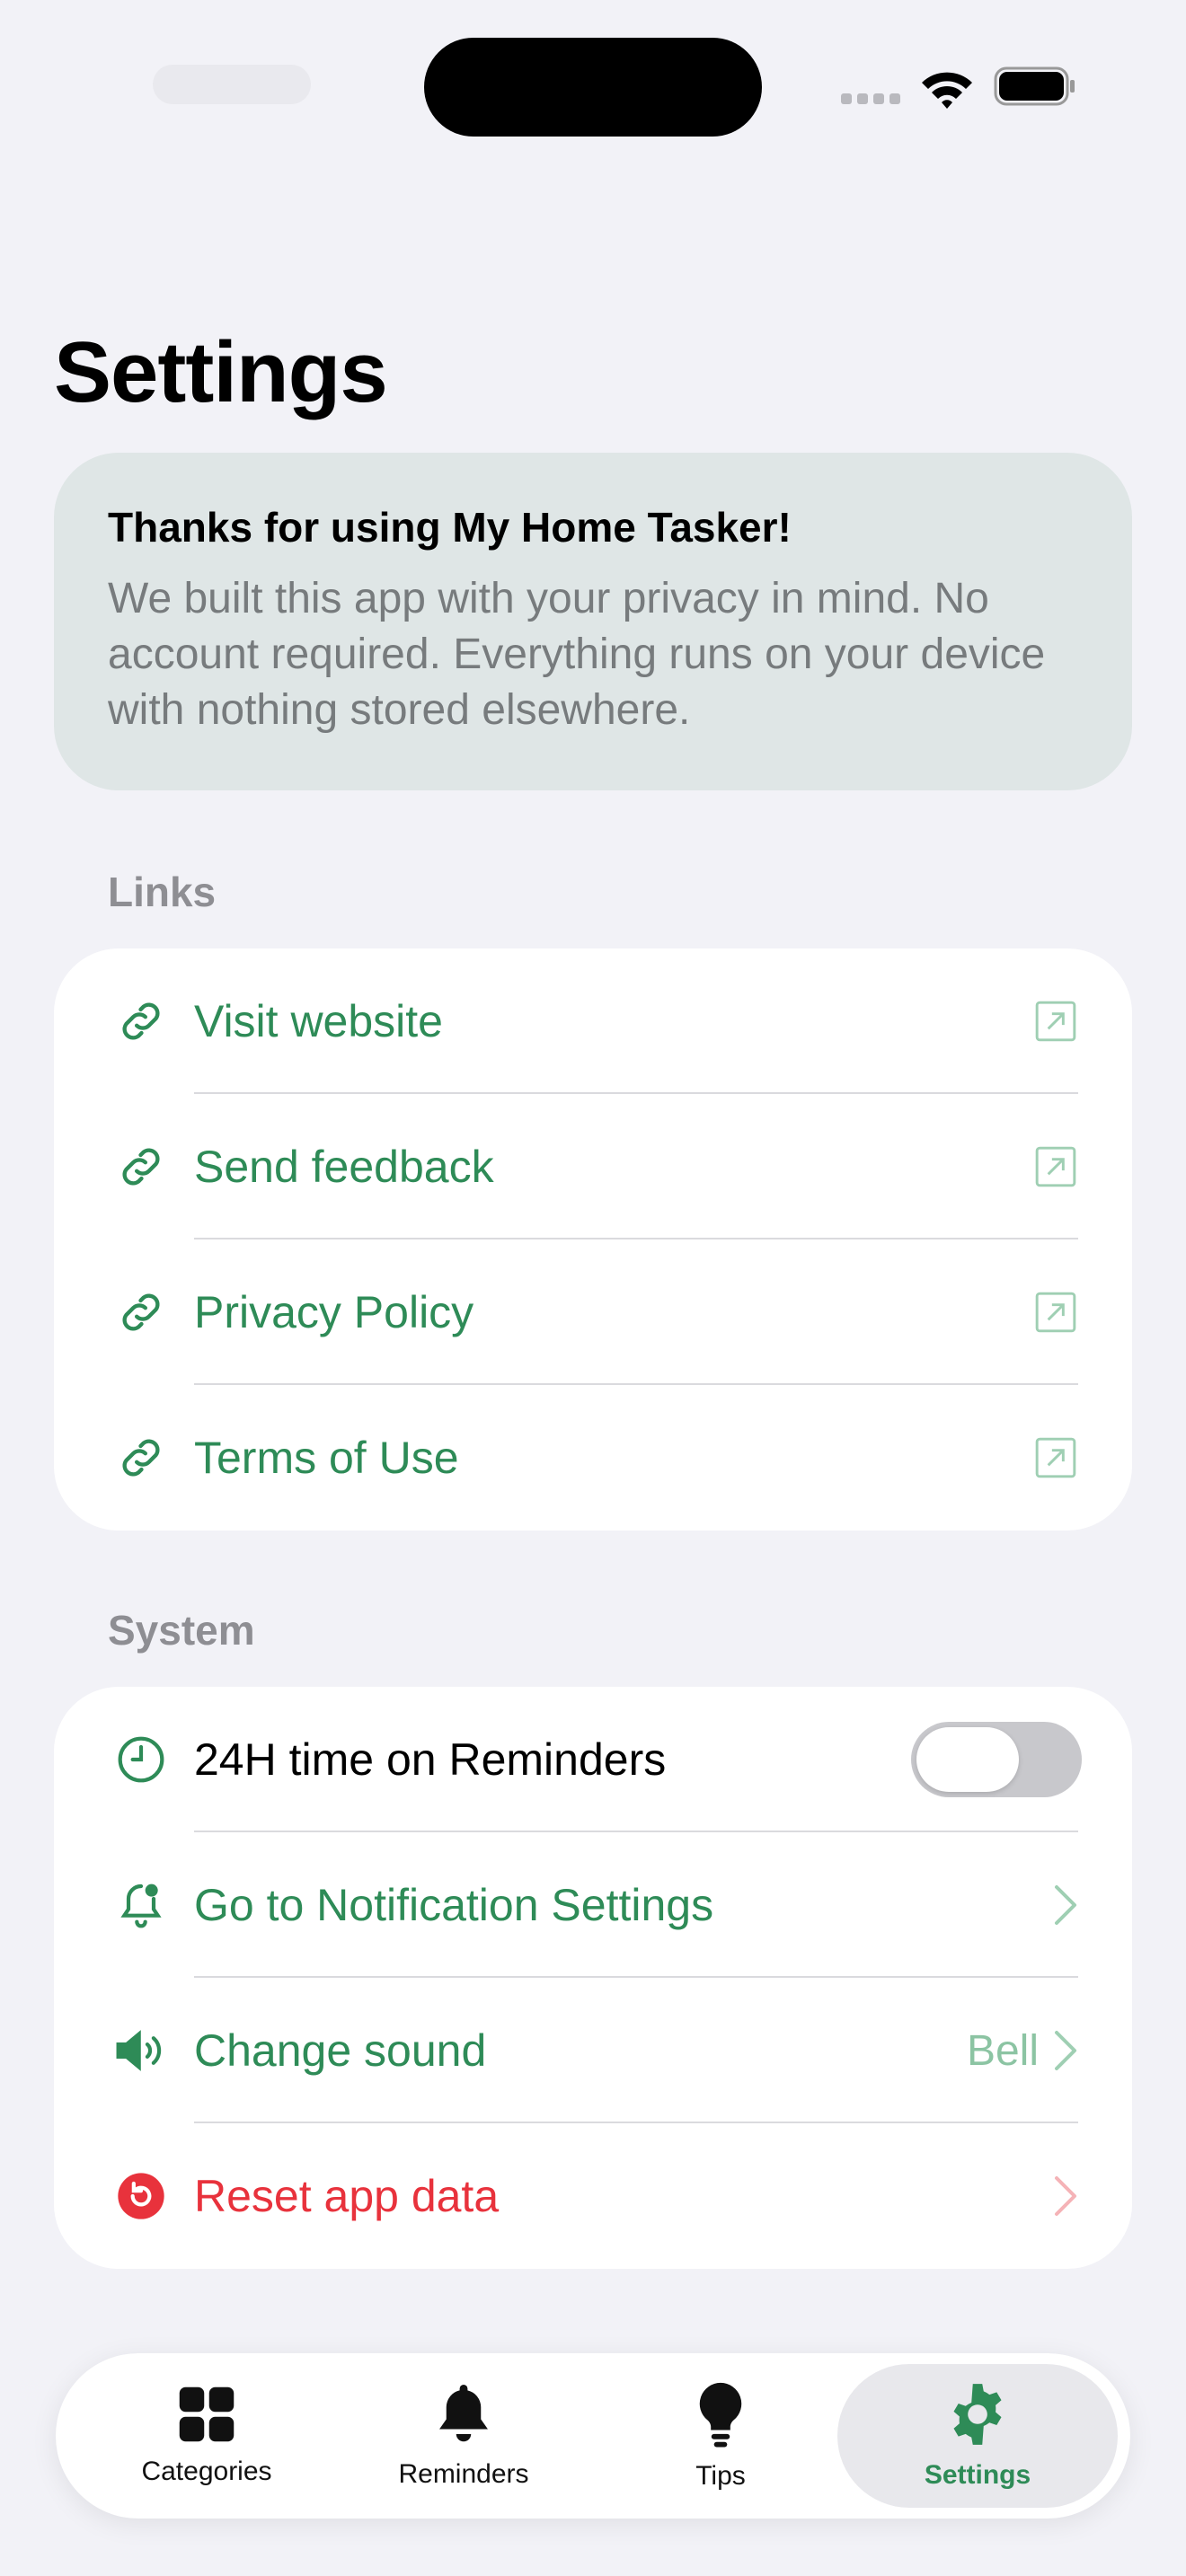  Describe the element at coordinates (207, 2414) in the screenshot. I see `grid-icon` at that location.